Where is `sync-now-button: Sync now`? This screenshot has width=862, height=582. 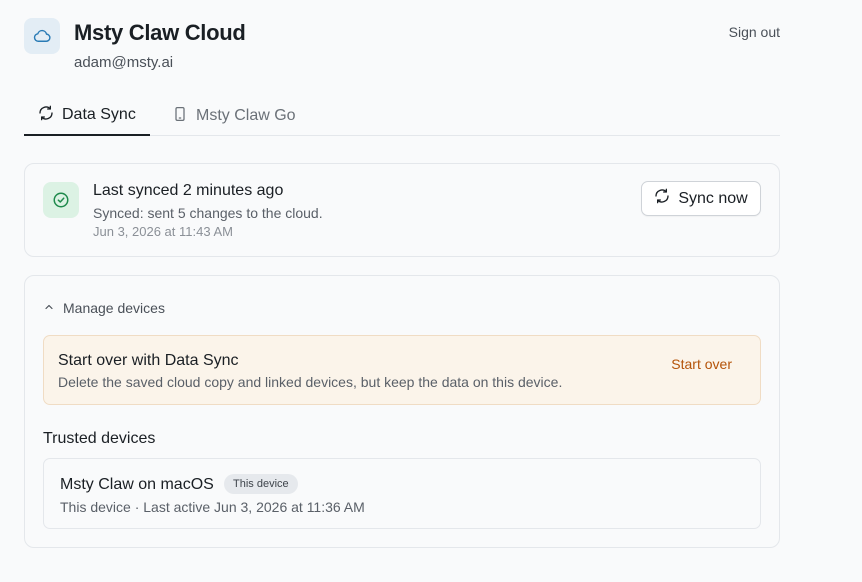 sync-now-button: Sync now is located at coordinates (701, 198).